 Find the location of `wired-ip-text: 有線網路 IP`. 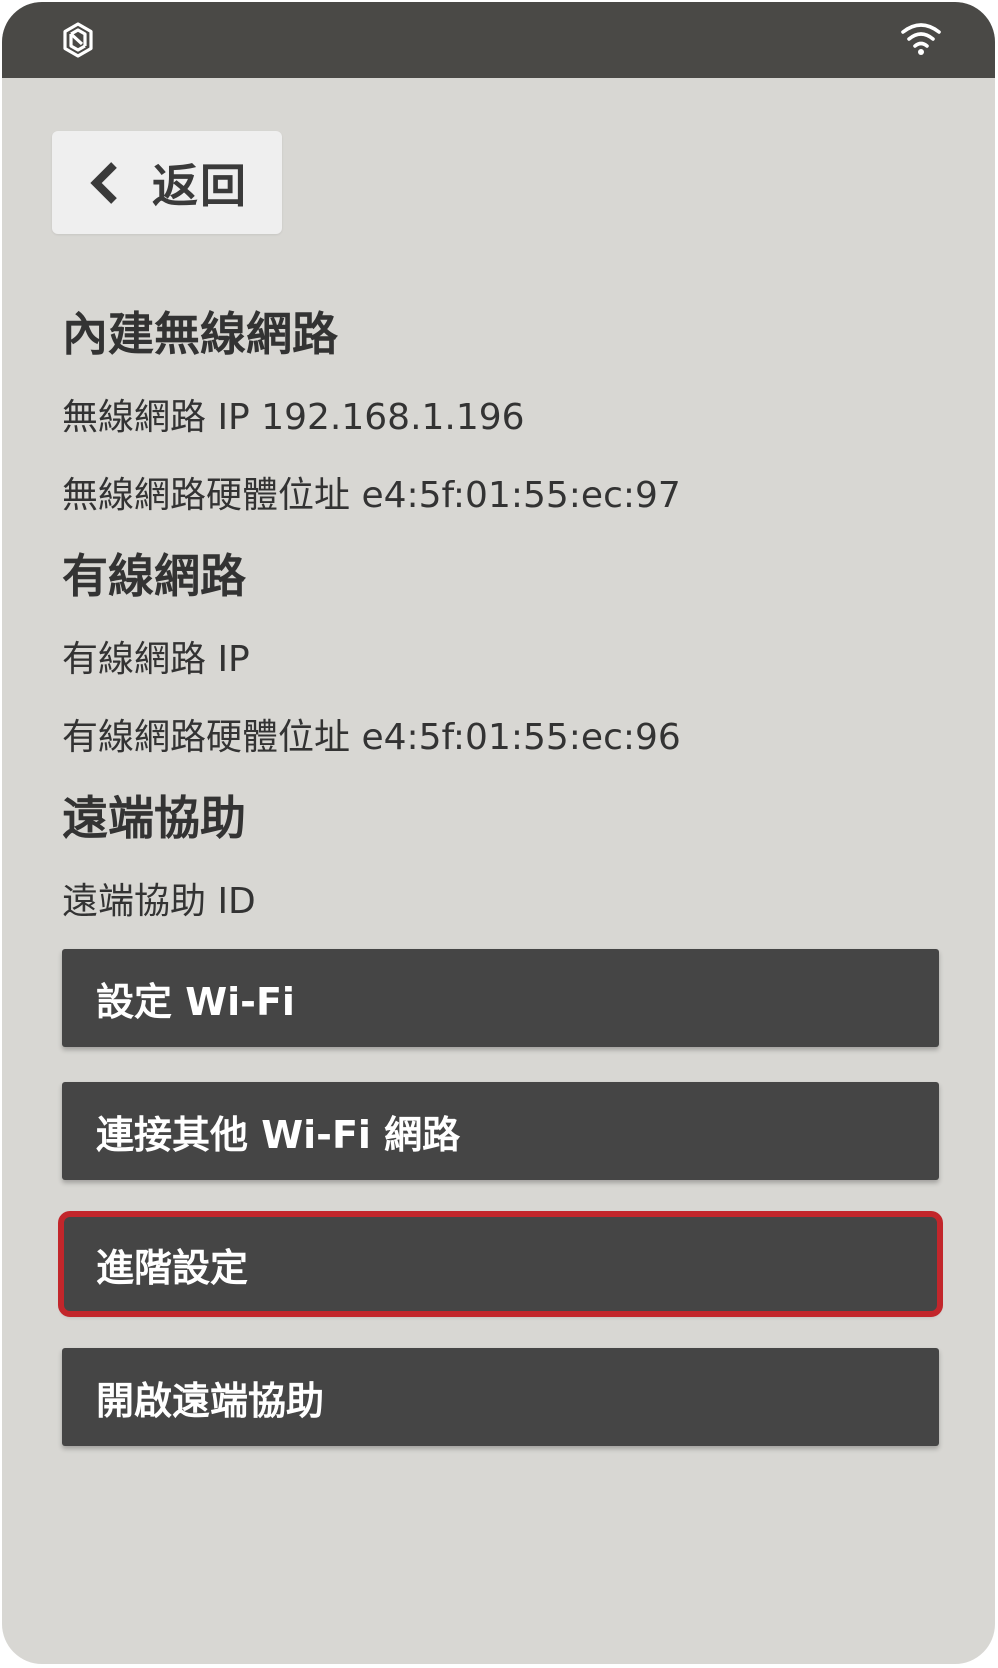

wired-ip-text: 有線網路 IP is located at coordinates (156, 659).